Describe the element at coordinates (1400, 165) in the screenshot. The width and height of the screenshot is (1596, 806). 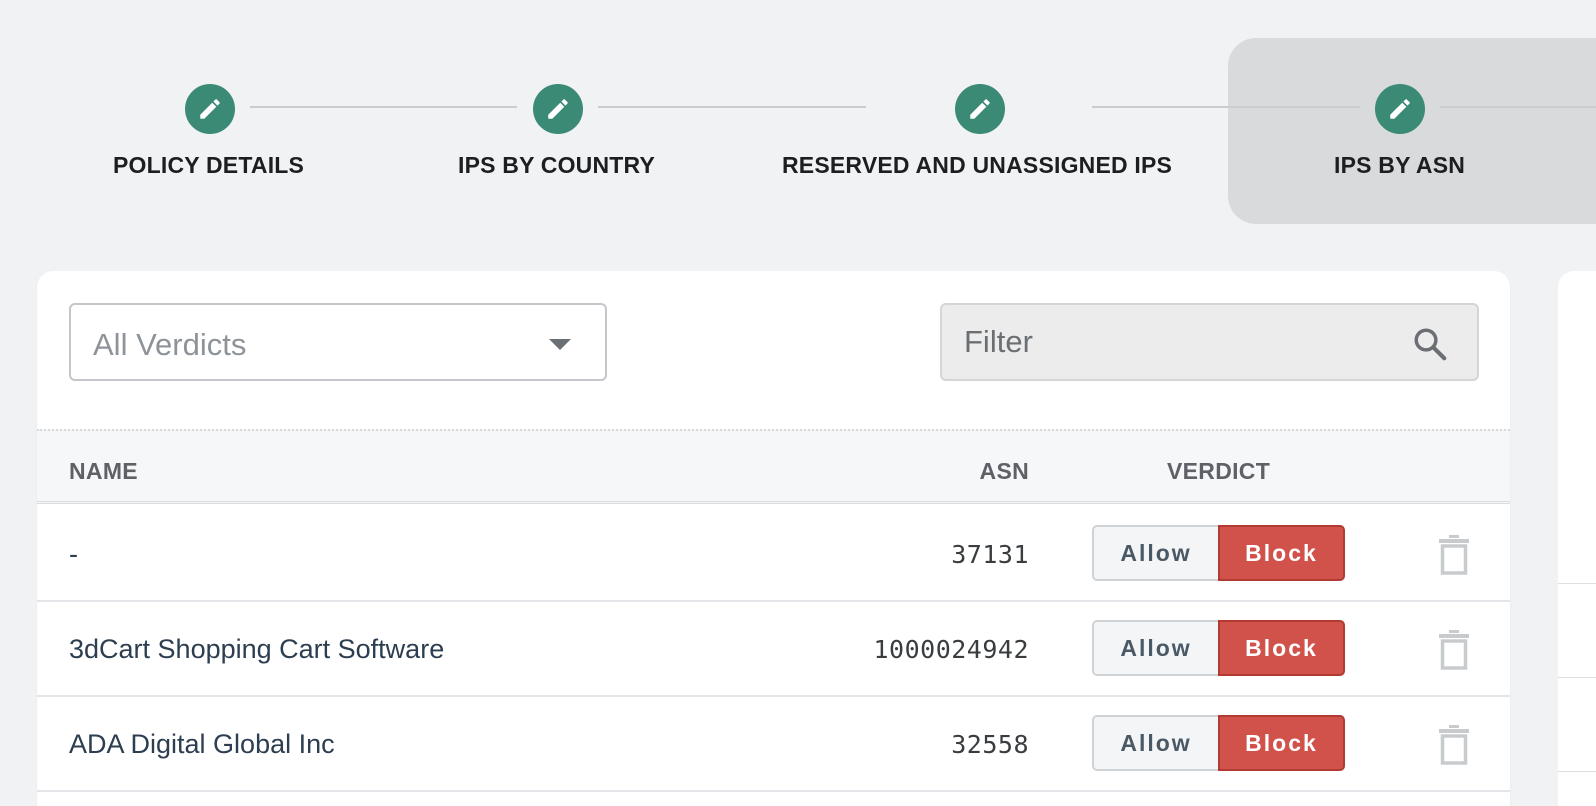
I see `step-label: IPS BY ASN` at that location.